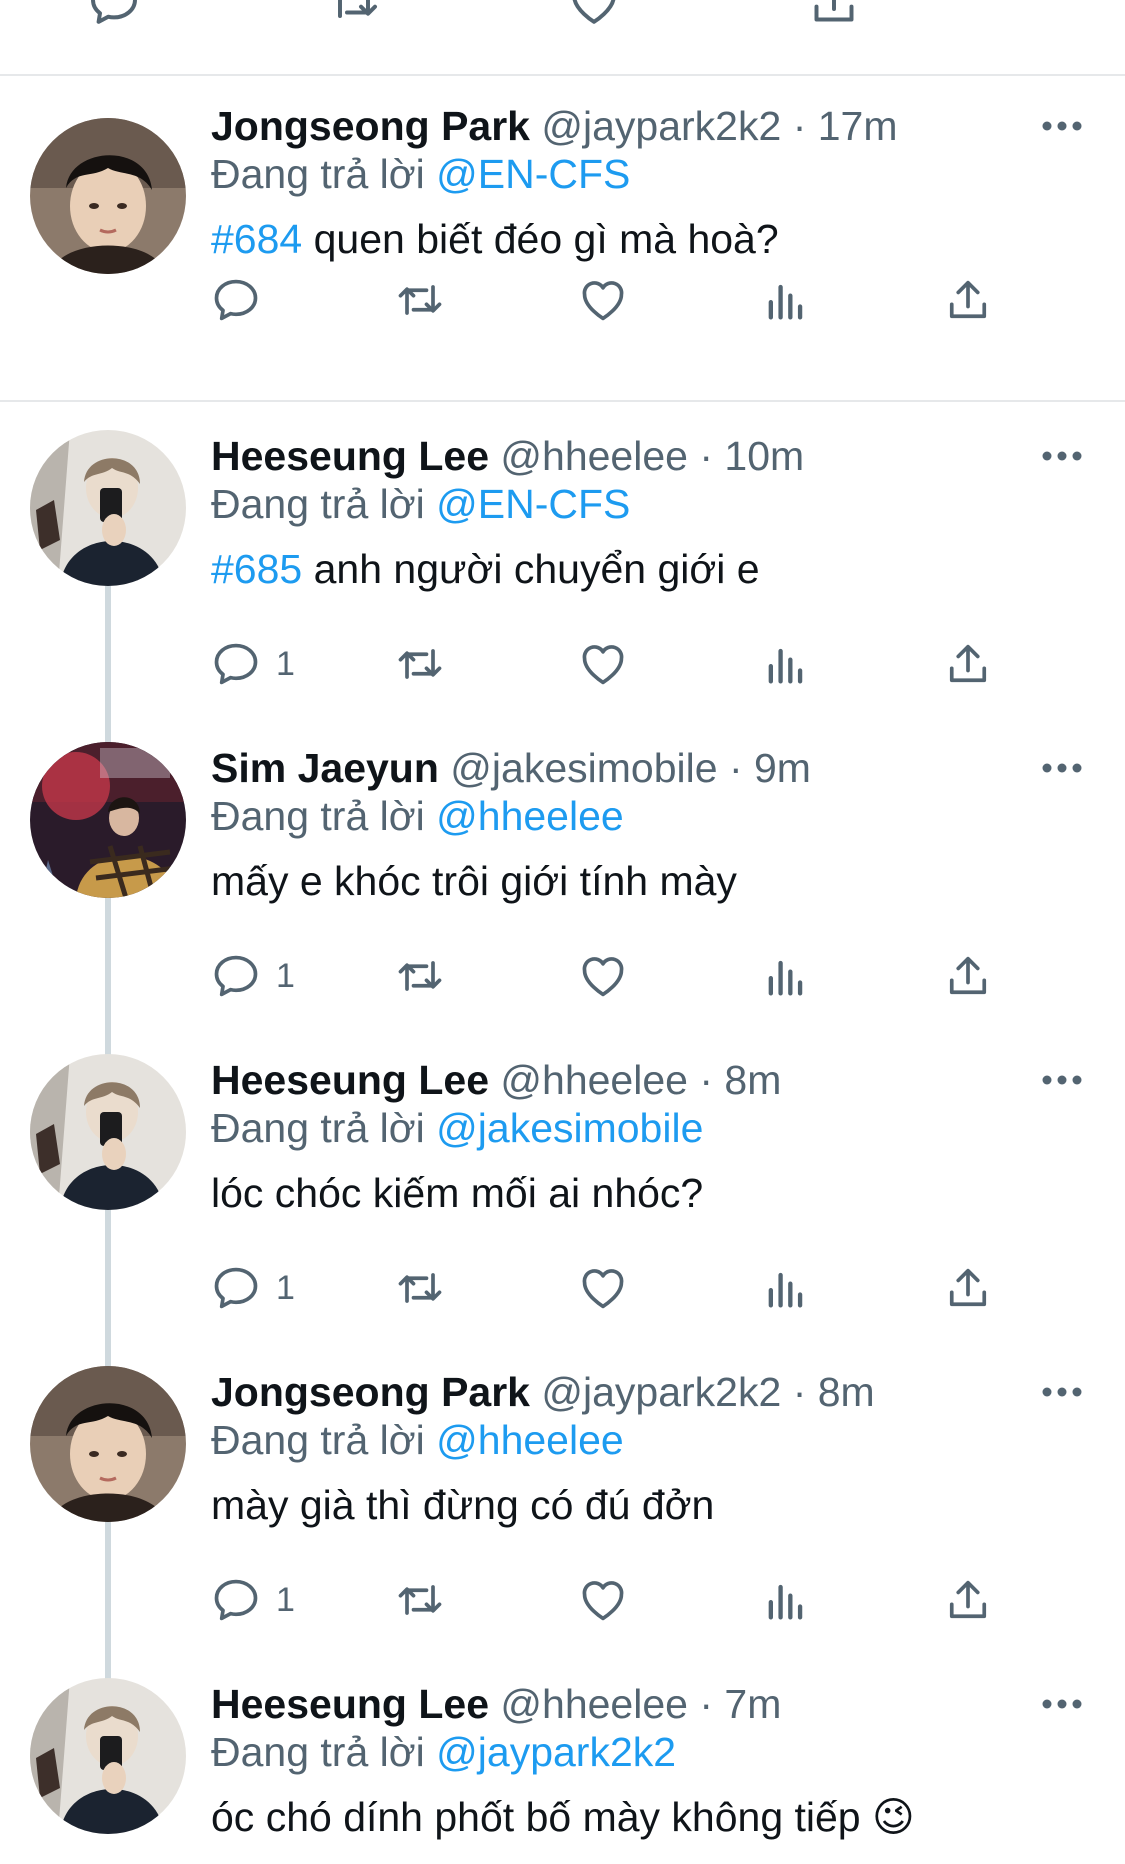  What do you see at coordinates (594, 15) in the screenshot?
I see `like-icon` at bounding box center [594, 15].